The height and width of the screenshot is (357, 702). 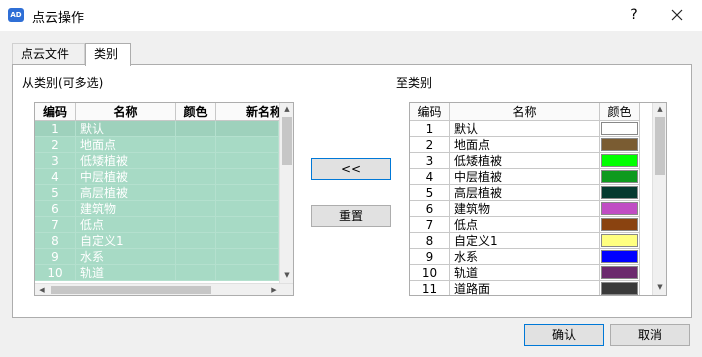 I want to click on code-cell: 4, so click(x=430, y=177).